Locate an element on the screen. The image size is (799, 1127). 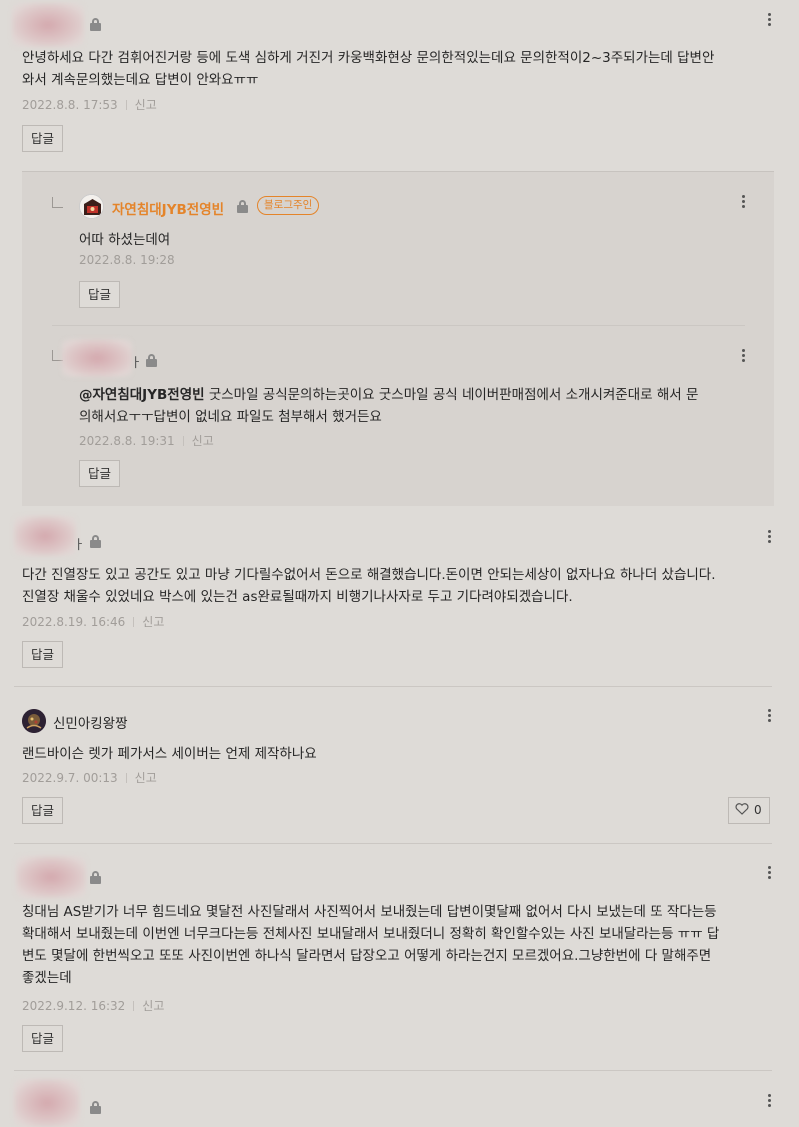
mention-link: @자연침대JYB전영빈 is located at coordinates (142, 395).